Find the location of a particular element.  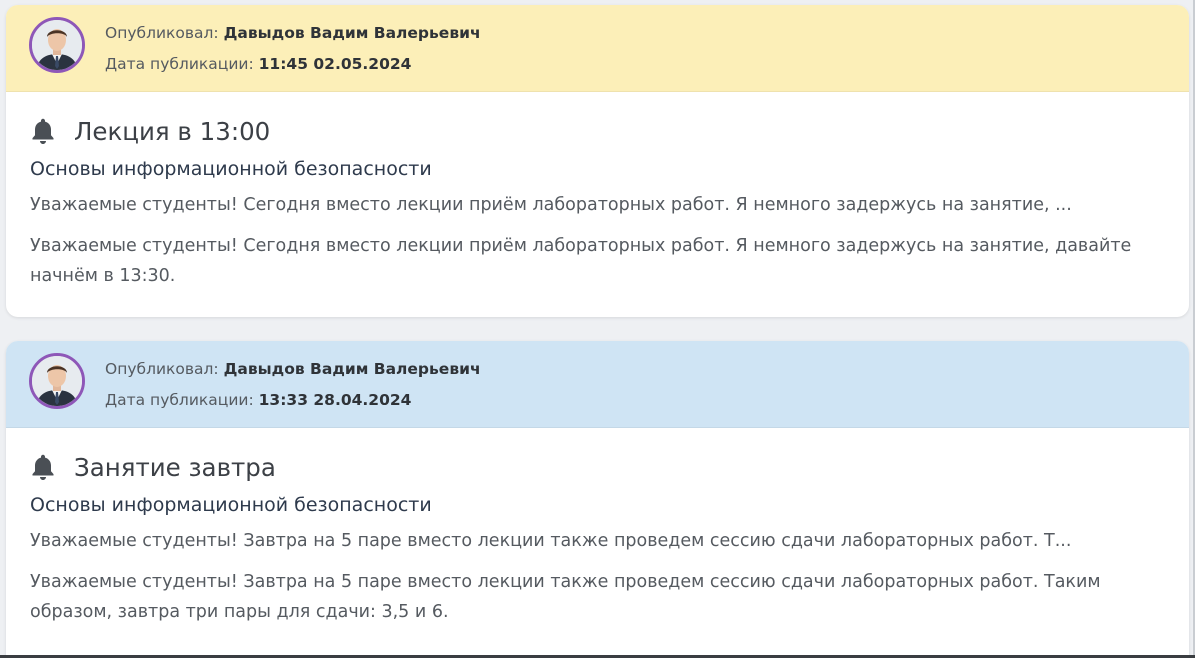

announcement-title: Занятие завтра is located at coordinates (175, 467).